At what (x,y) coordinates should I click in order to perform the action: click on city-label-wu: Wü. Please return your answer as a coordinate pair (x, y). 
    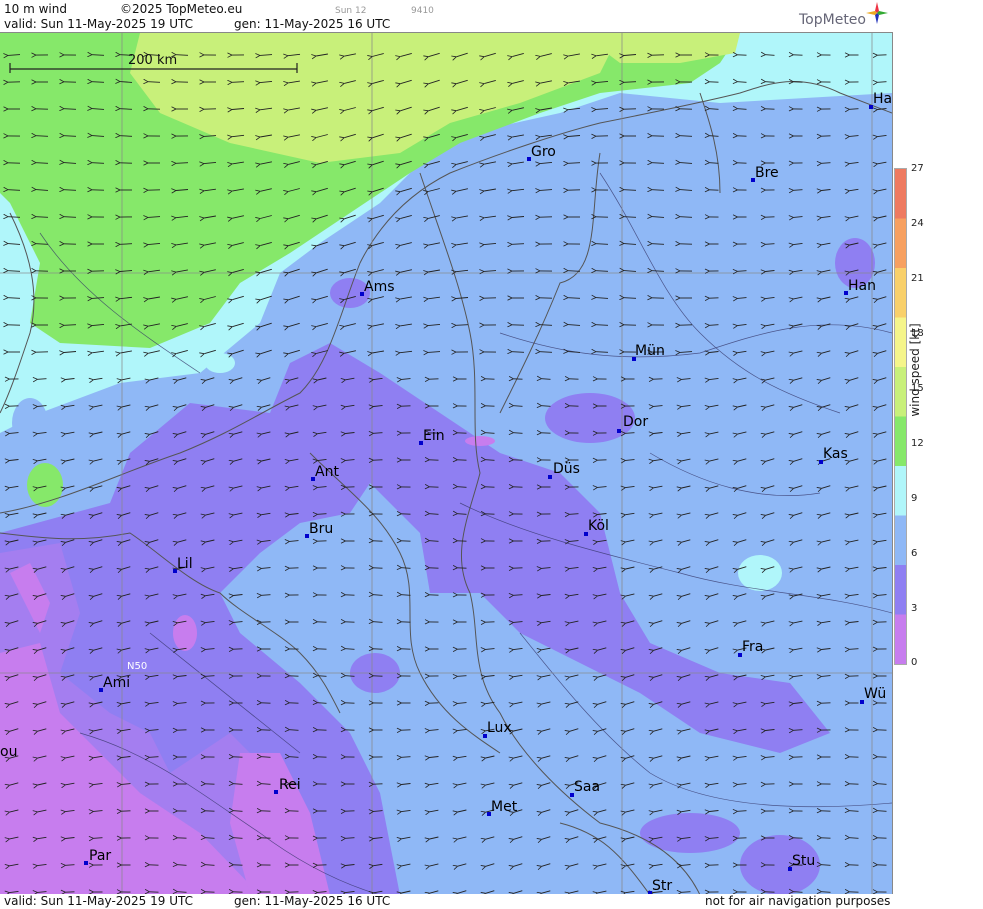
    Looking at the image, I should click on (875, 694).